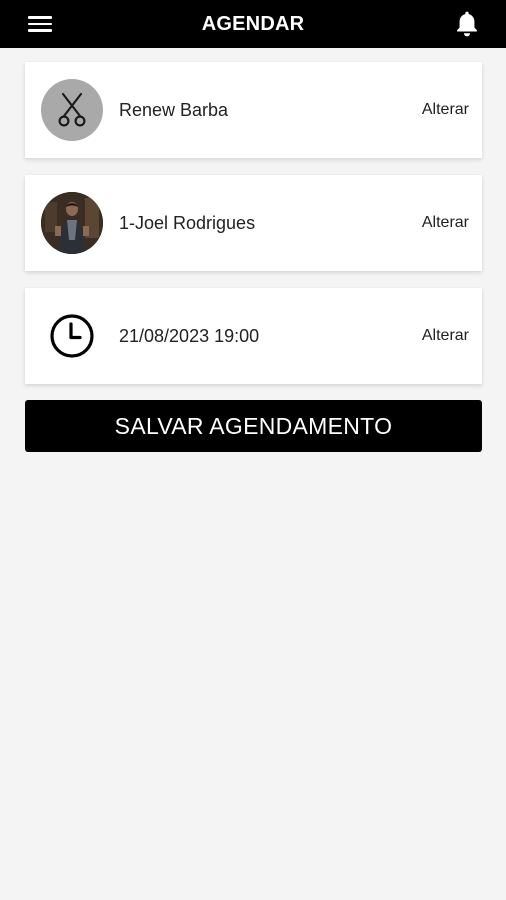  What do you see at coordinates (41, 24) in the screenshot?
I see `menu-icon` at bounding box center [41, 24].